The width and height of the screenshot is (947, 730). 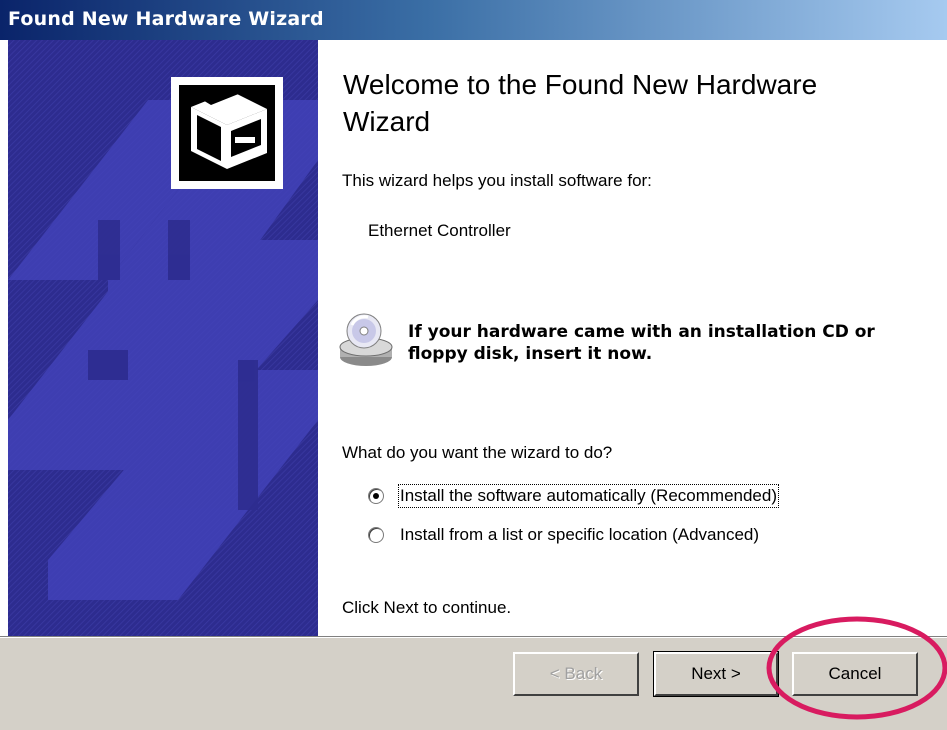 I want to click on cd-drive-icon, so click(x=367, y=342).